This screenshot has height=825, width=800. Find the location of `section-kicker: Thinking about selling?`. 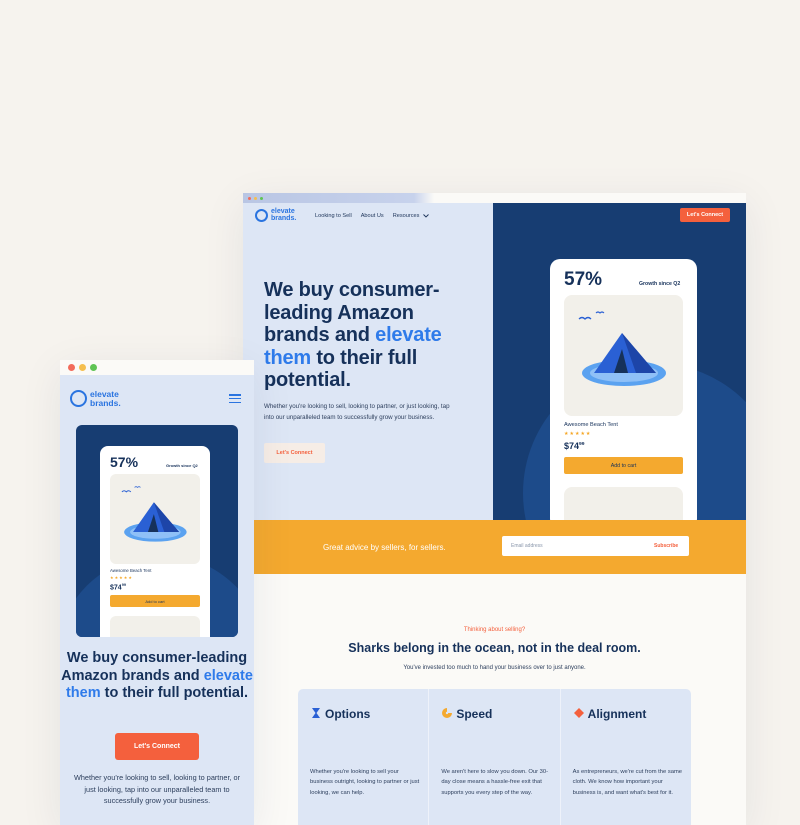

section-kicker: Thinking about selling? is located at coordinates (494, 630).